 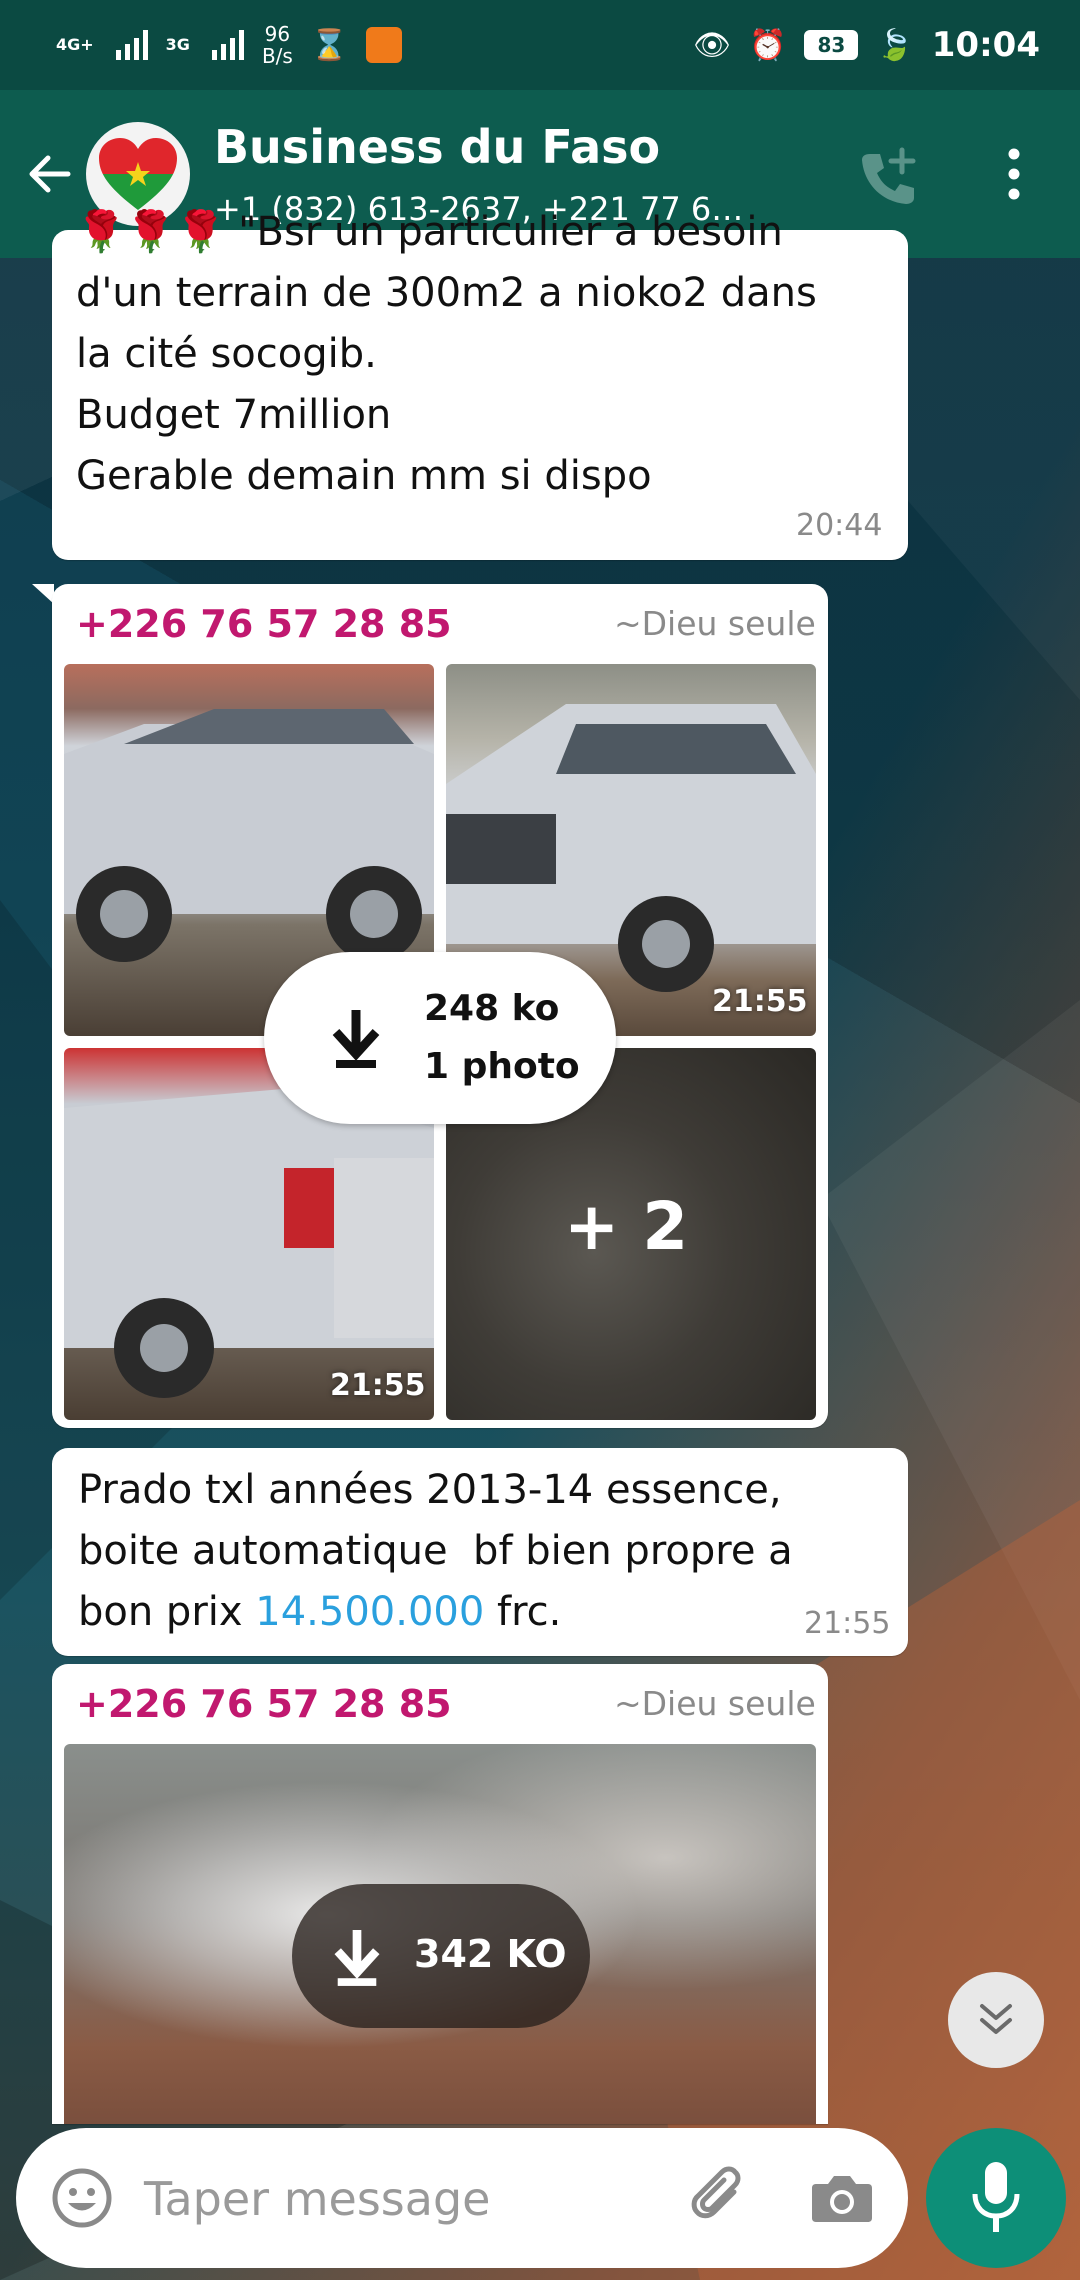 I want to click on speed-unit: B/s, so click(x=277, y=56).